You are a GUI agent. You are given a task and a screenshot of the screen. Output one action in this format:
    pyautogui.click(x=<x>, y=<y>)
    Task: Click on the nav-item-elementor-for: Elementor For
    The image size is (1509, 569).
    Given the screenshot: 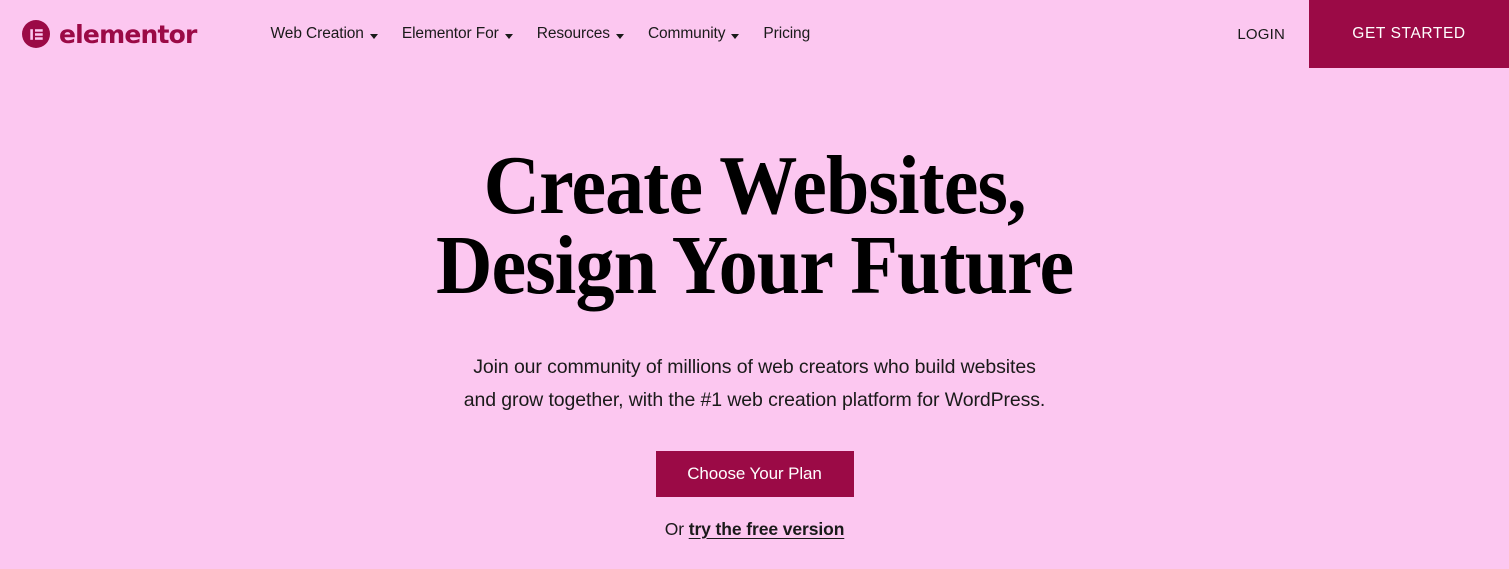 What is the action you would take?
    pyautogui.click(x=457, y=34)
    